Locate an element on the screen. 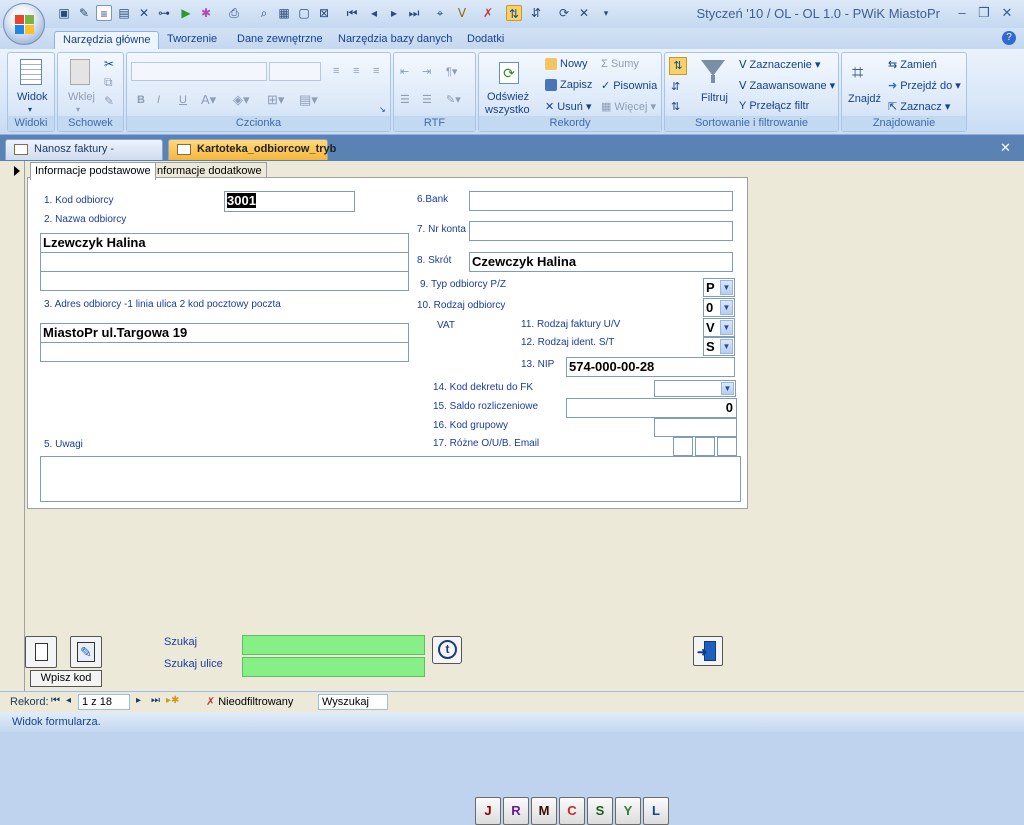 The image size is (1024, 825). underline-icon: U is located at coordinates (183, 100).